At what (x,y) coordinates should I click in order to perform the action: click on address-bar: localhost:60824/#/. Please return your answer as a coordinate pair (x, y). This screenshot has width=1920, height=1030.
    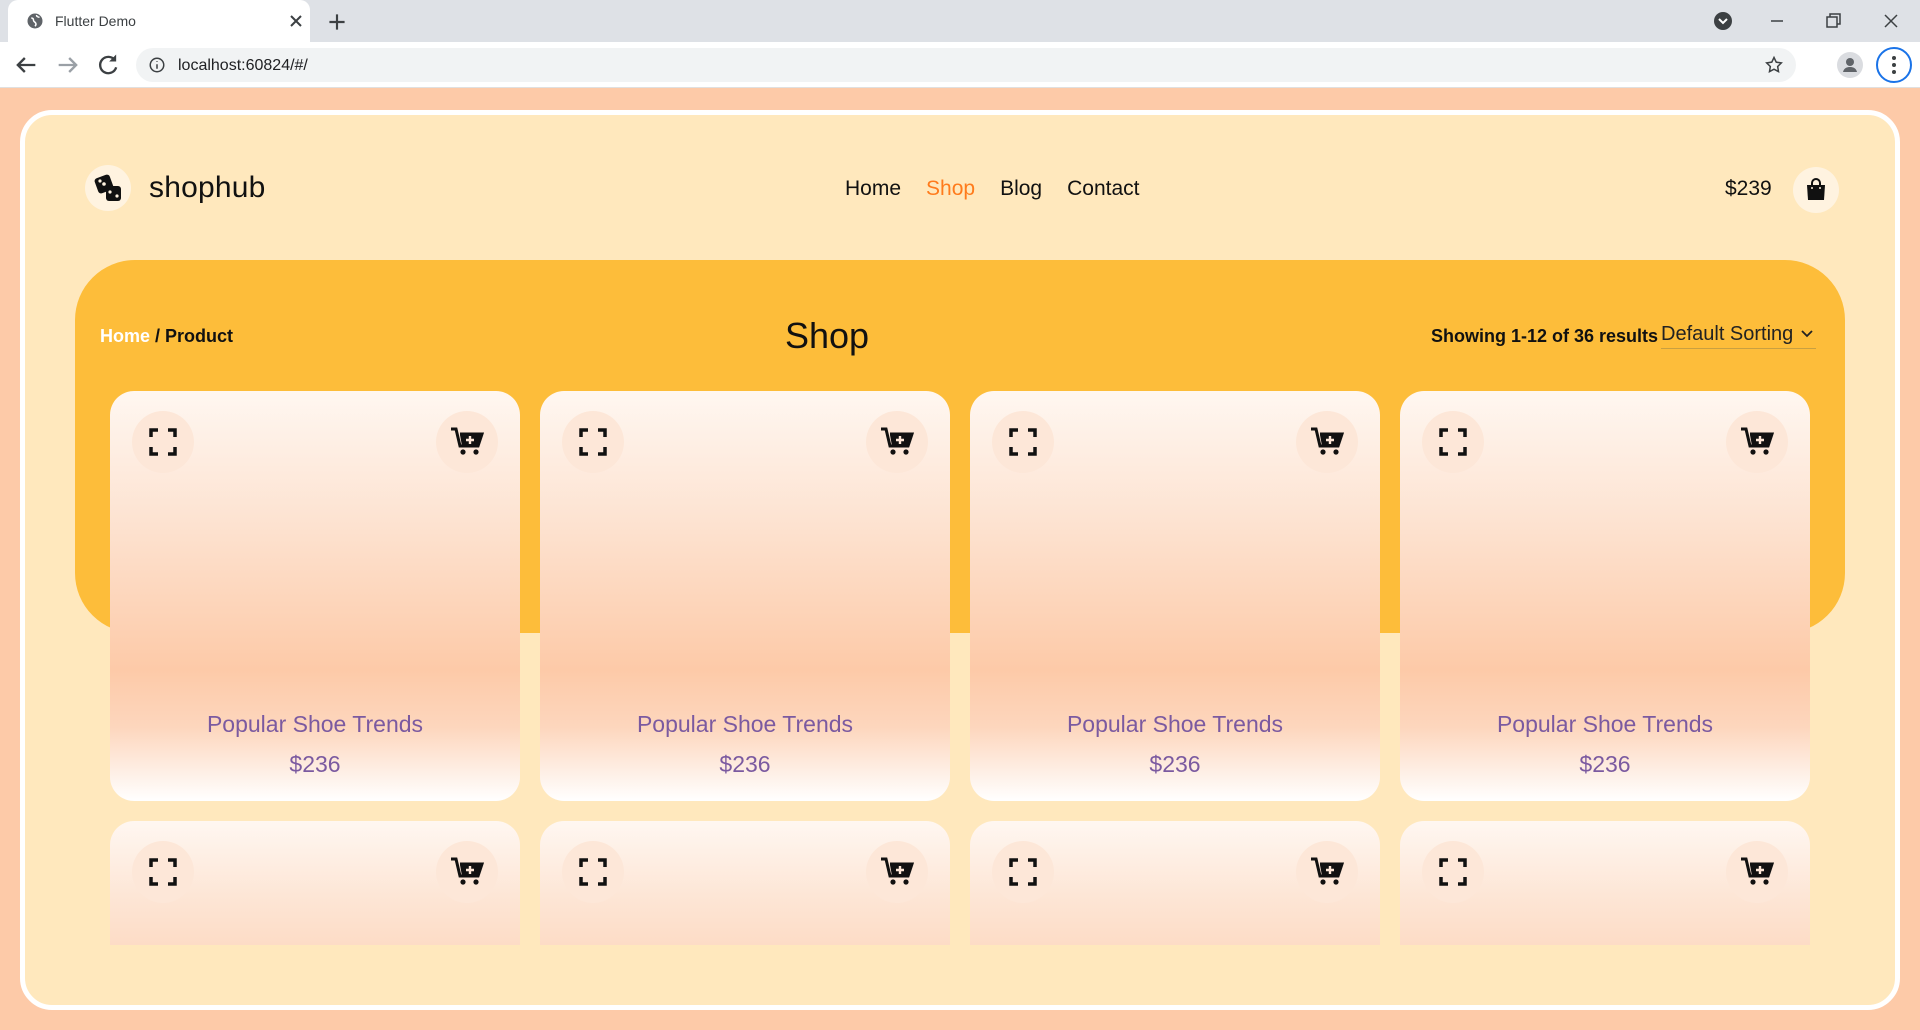
    Looking at the image, I should click on (966, 65).